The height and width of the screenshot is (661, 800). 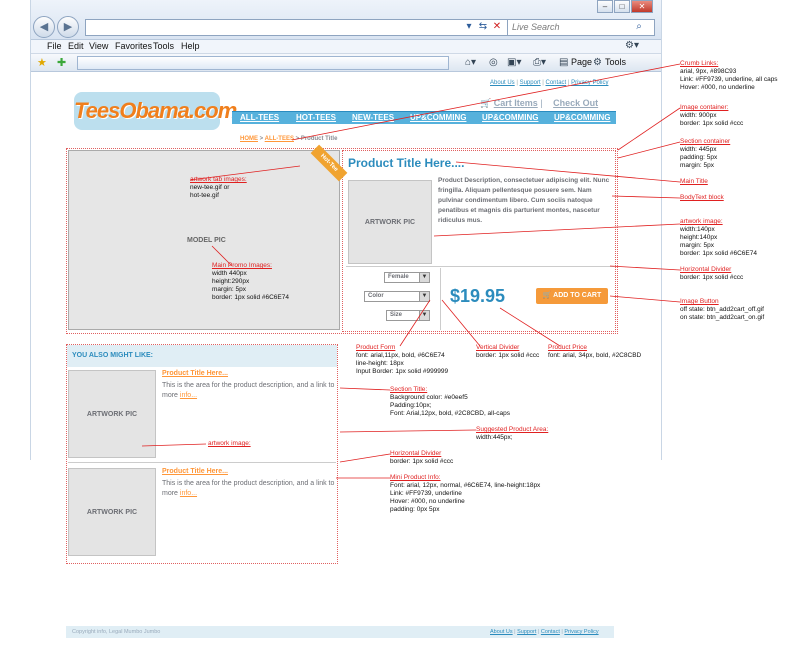 I want to click on search-icon: ⌕, so click(x=639, y=27).